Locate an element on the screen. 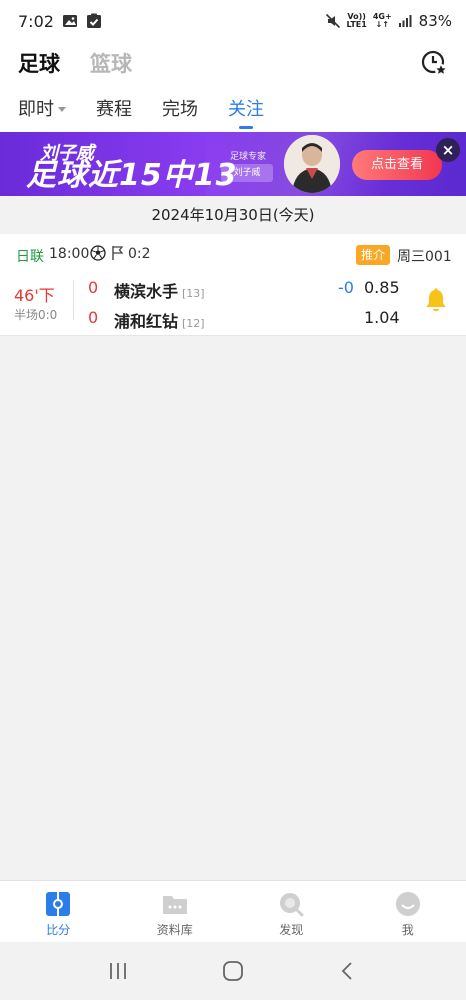 This screenshot has height=1000, width=466. match-number: 周三001 is located at coordinates (424, 257).